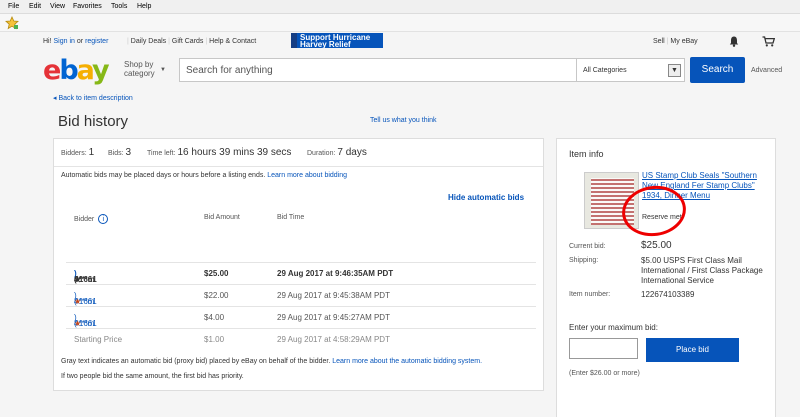  I want to click on register-link: register, so click(96, 41).